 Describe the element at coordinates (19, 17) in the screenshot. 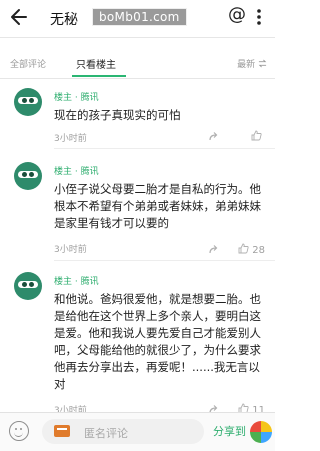

I see `back-arrow-icon` at that location.